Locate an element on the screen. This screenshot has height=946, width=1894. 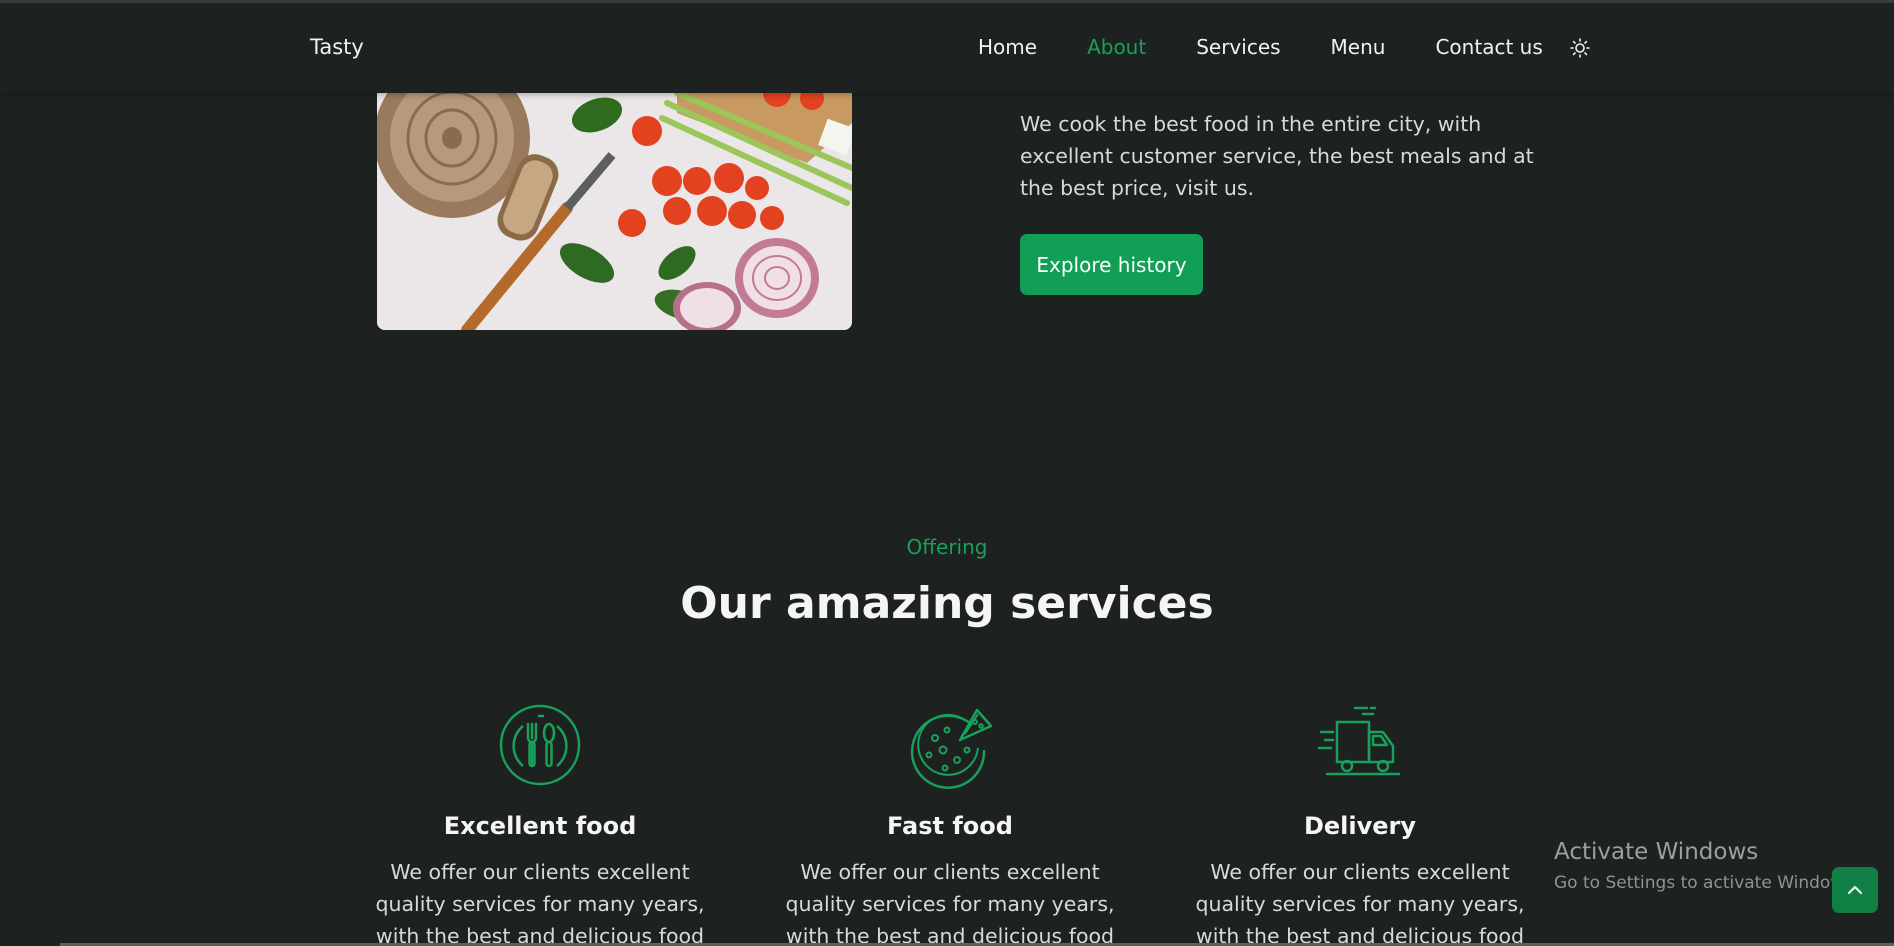
about-food-image is located at coordinates (614, 211).